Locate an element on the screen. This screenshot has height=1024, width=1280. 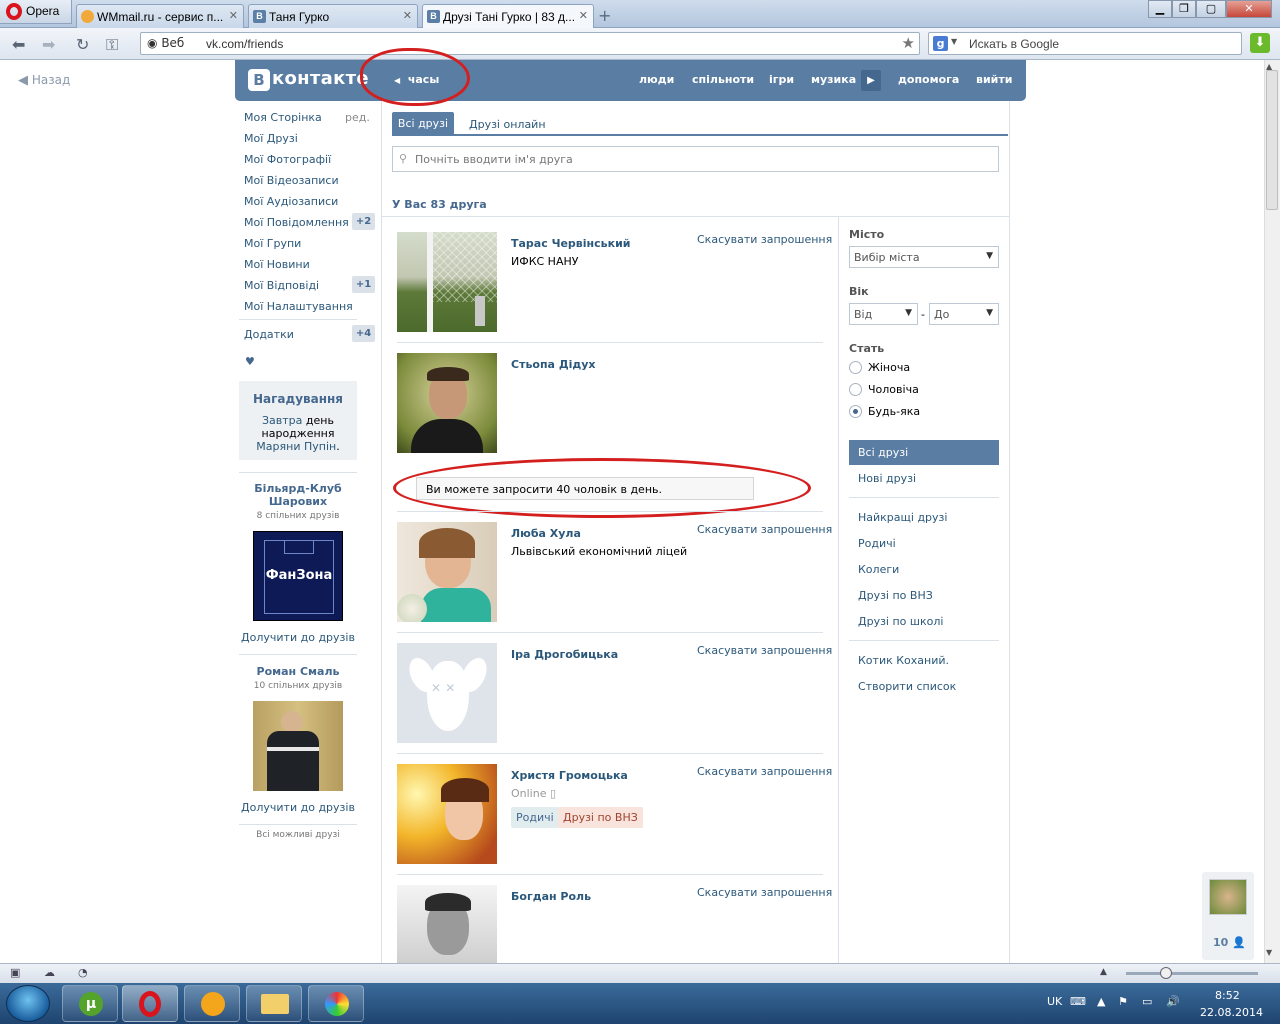
menu-my-page: Моя Сторінка is located at coordinates (283, 117).